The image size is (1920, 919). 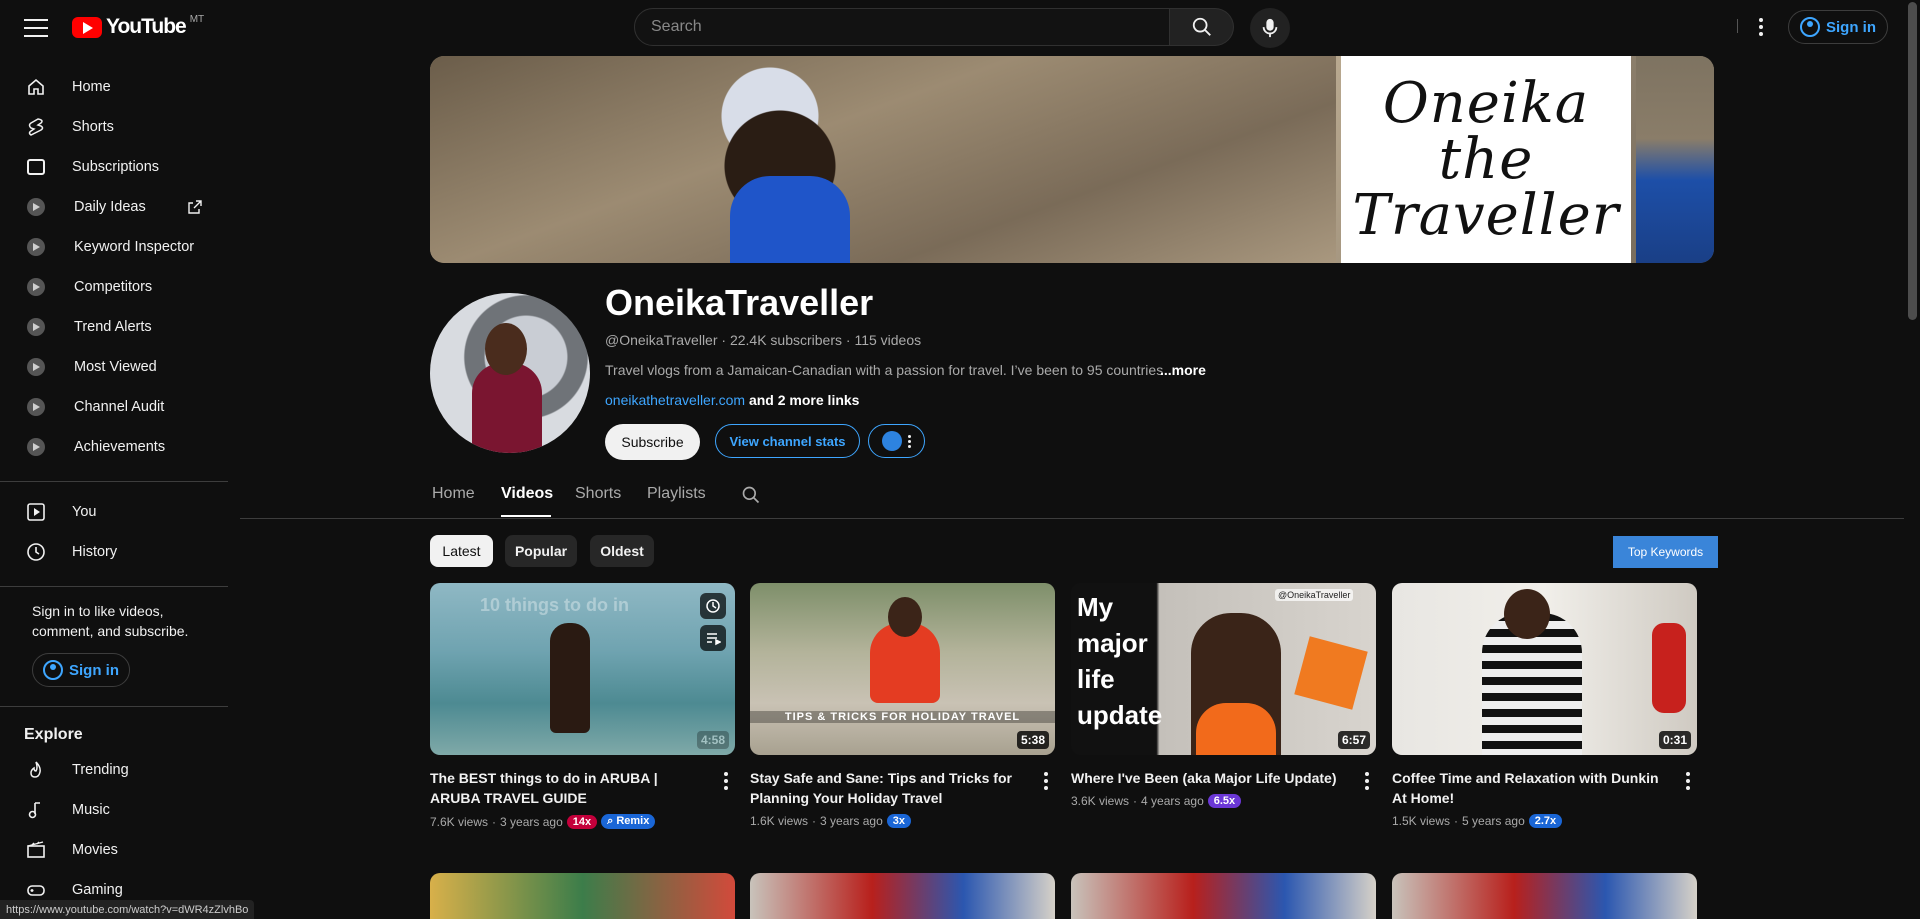 I want to click on tabs-divider, so click(x=1072, y=518).